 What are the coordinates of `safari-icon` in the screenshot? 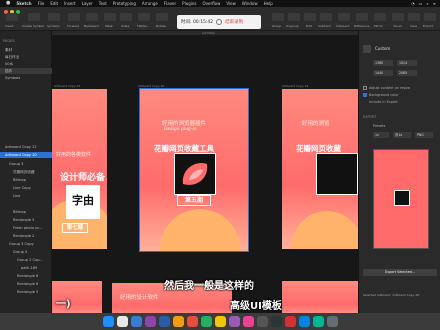 It's located at (136, 321).